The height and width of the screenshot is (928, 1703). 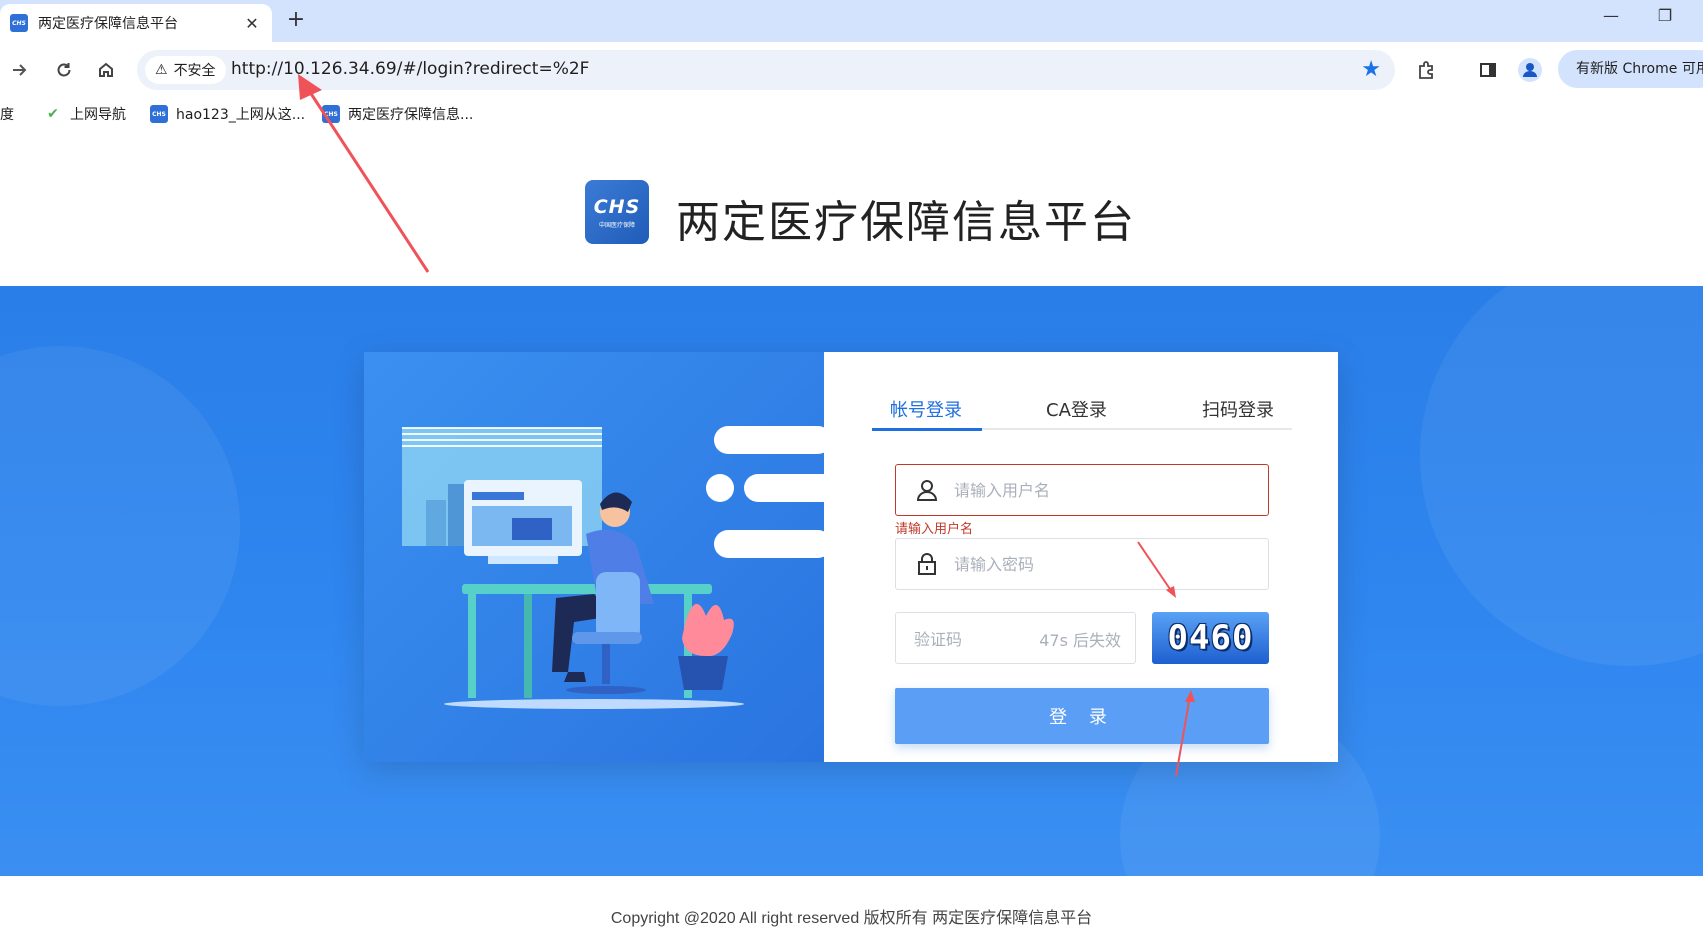 What do you see at coordinates (906, 222) in the screenshot?
I see `page-title: 两定医疗保障信息平台` at bounding box center [906, 222].